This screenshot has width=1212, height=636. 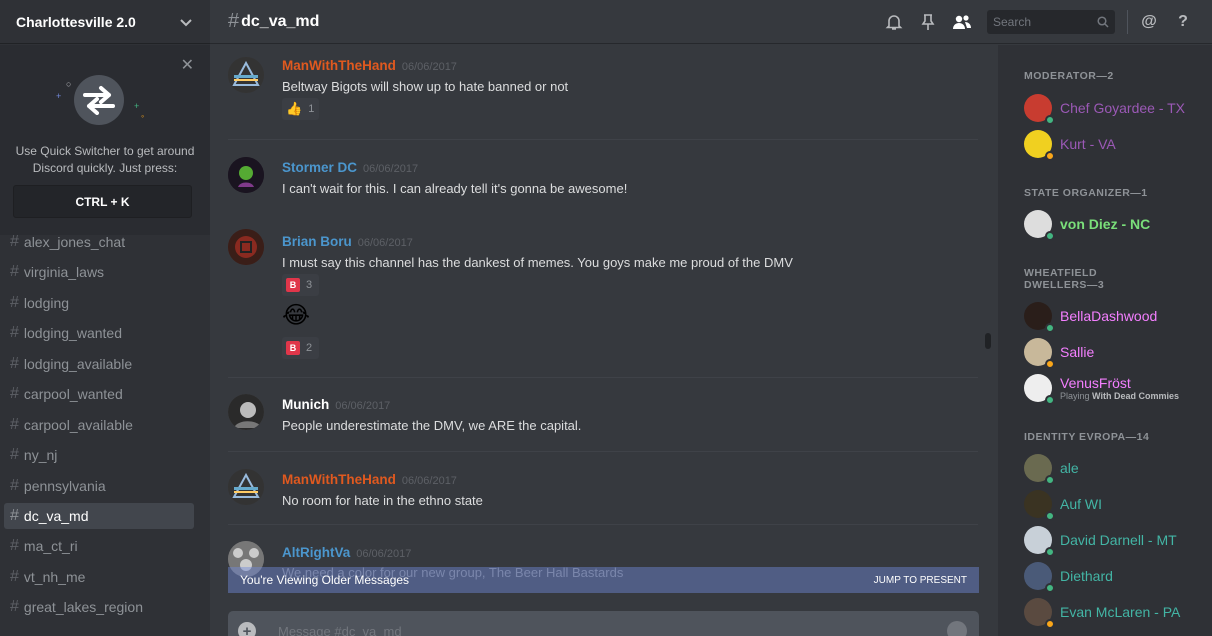 What do you see at coordinates (1086, 193) in the screenshot?
I see `role-header-state-organizer: STATE ORGANIZER—1` at bounding box center [1086, 193].